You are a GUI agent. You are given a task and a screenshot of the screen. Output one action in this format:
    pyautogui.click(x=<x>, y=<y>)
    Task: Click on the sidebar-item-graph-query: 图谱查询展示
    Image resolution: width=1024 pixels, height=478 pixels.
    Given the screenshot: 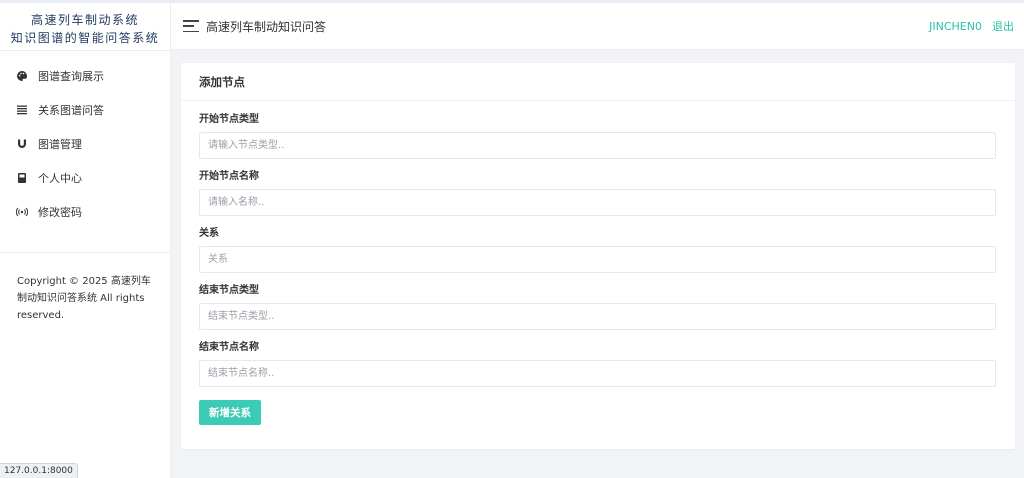 What is the action you would take?
    pyautogui.click(x=85, y=76)
    